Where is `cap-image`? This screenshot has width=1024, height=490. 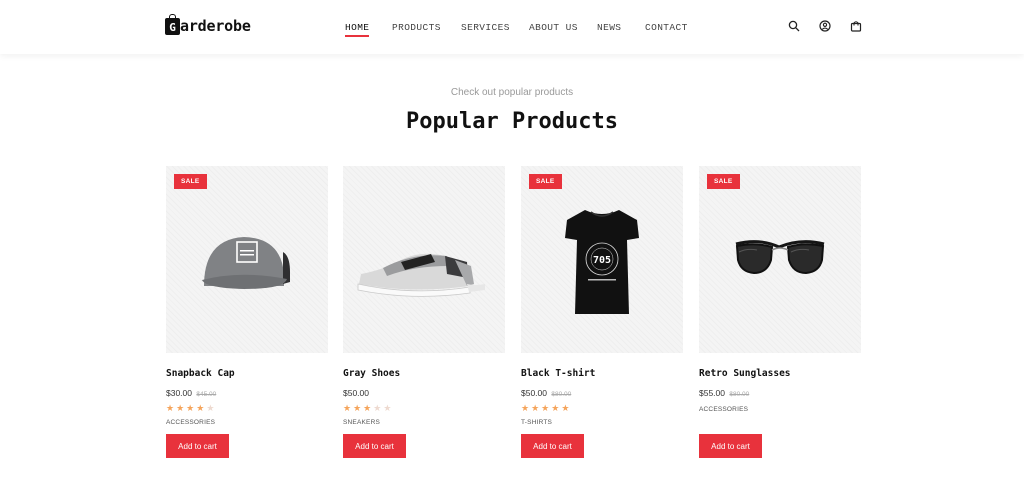
cap-image is located at coordinates (246, 263).